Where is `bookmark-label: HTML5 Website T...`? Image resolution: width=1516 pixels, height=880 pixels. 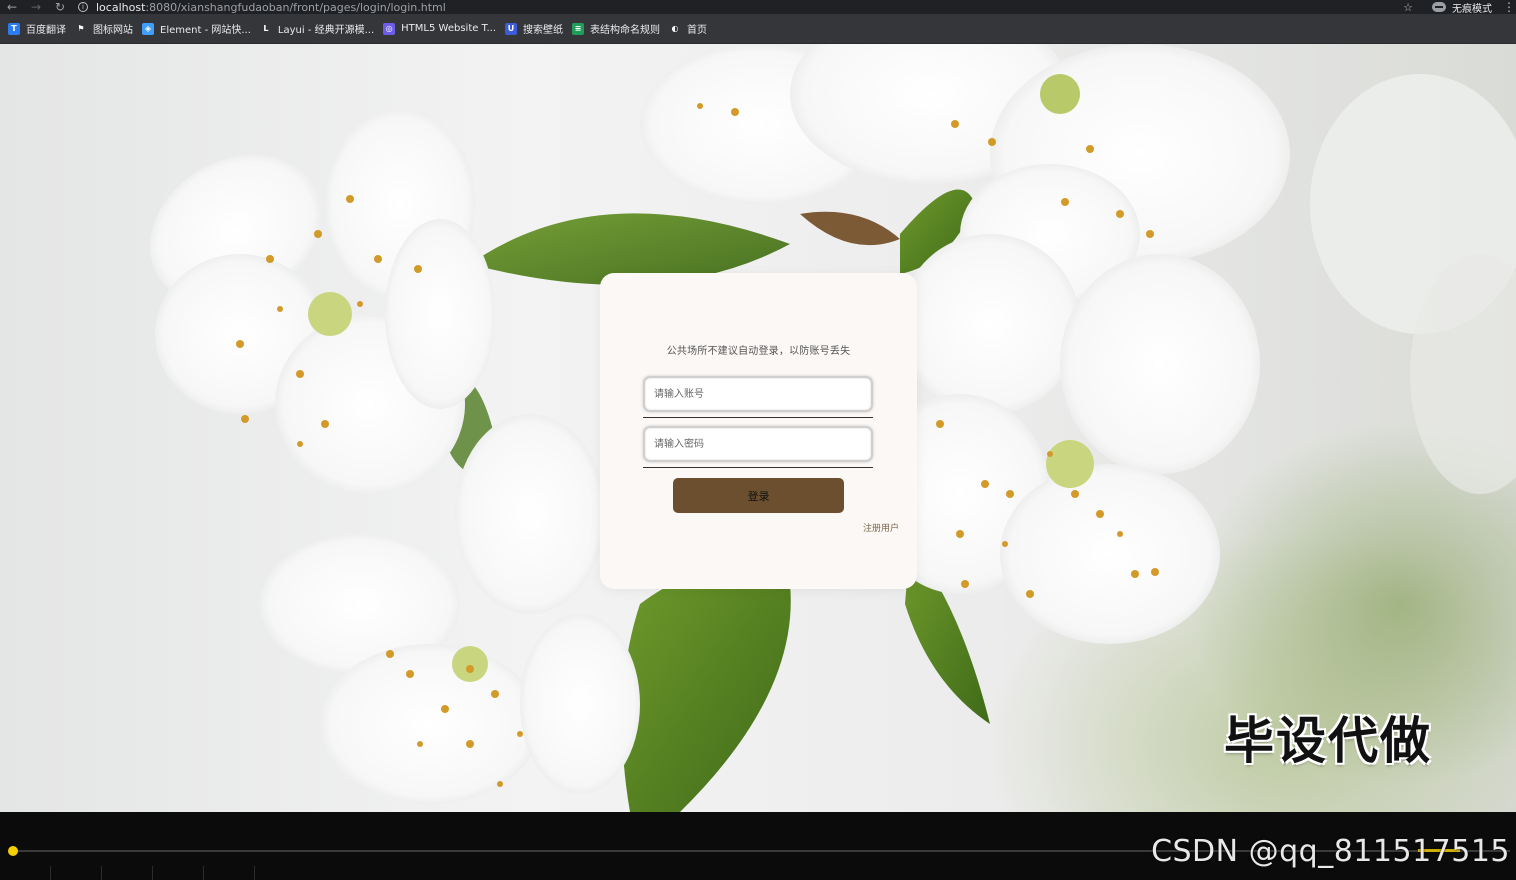 bookmark-label: HTML5 Website T... is located at coordinates (449, 28).